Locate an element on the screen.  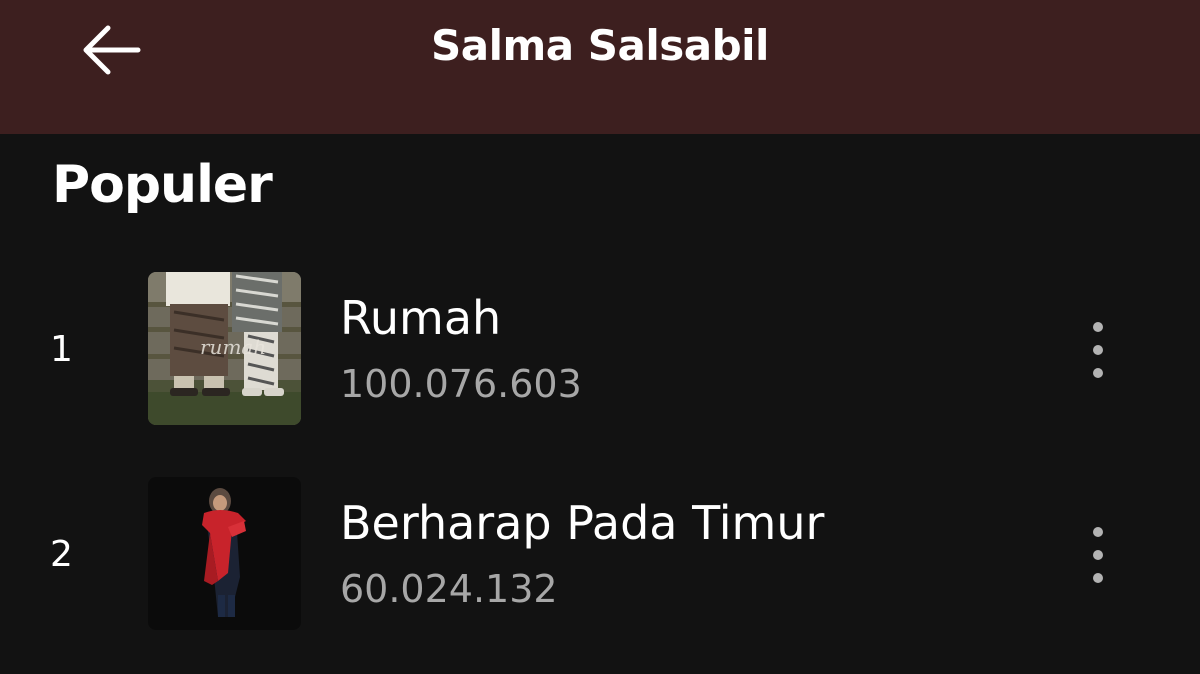
section-title-populer: Populer is located at coordinates (162, 185).